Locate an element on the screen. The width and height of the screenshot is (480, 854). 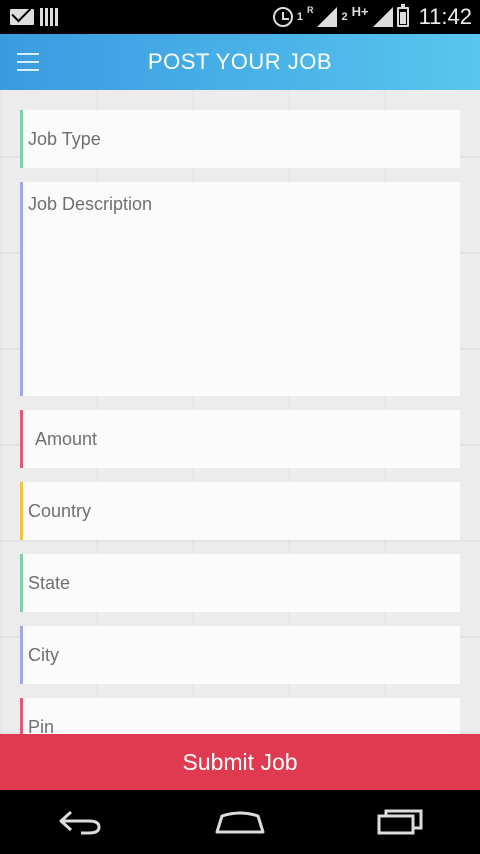
page-title: POST YOUR JOB is located at coordinates (240, 61).